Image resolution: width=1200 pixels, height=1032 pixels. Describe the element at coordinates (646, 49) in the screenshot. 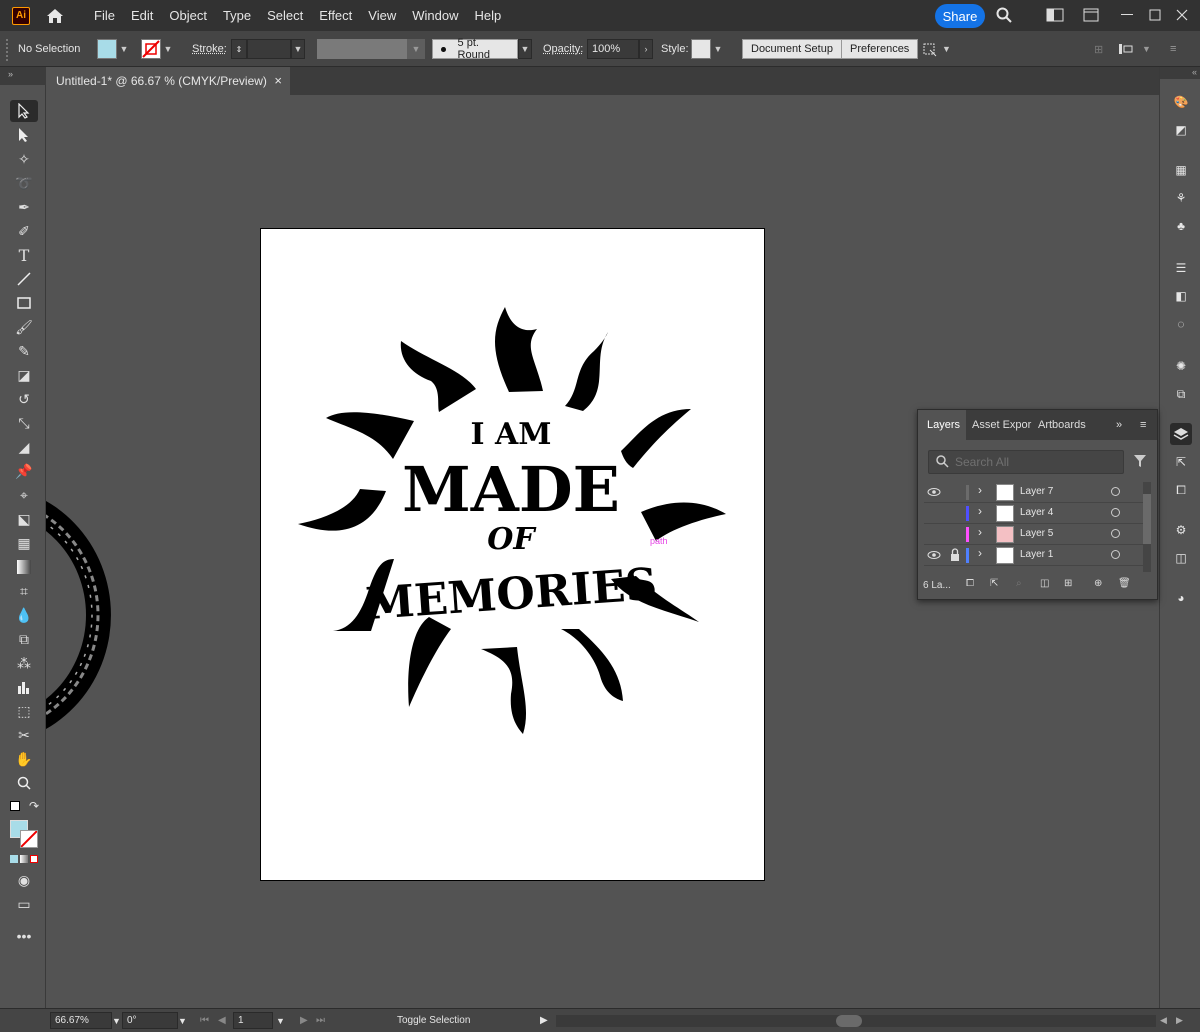

I see `chevron-right-icon: ›` at that location.